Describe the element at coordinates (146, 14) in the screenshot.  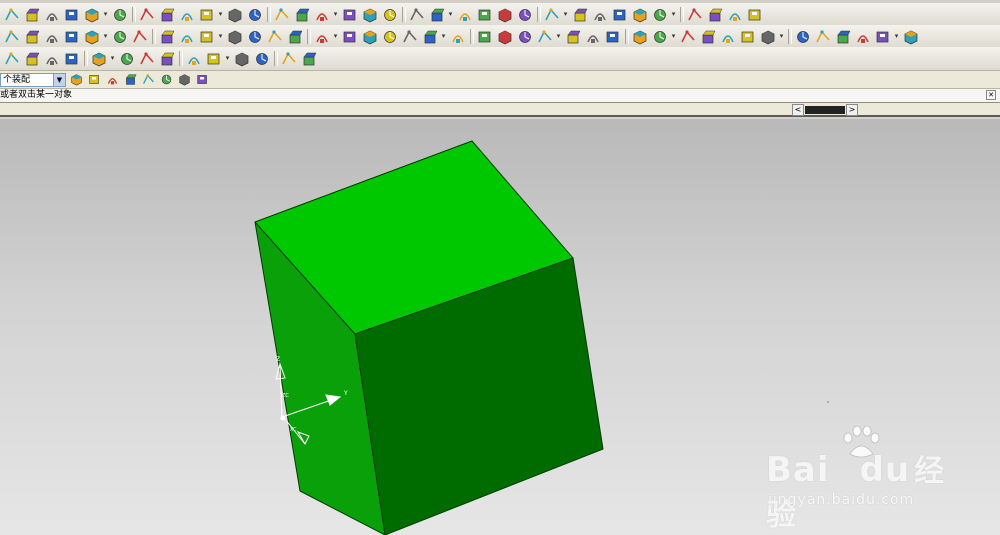
I see `select-filter-icon` at that location.